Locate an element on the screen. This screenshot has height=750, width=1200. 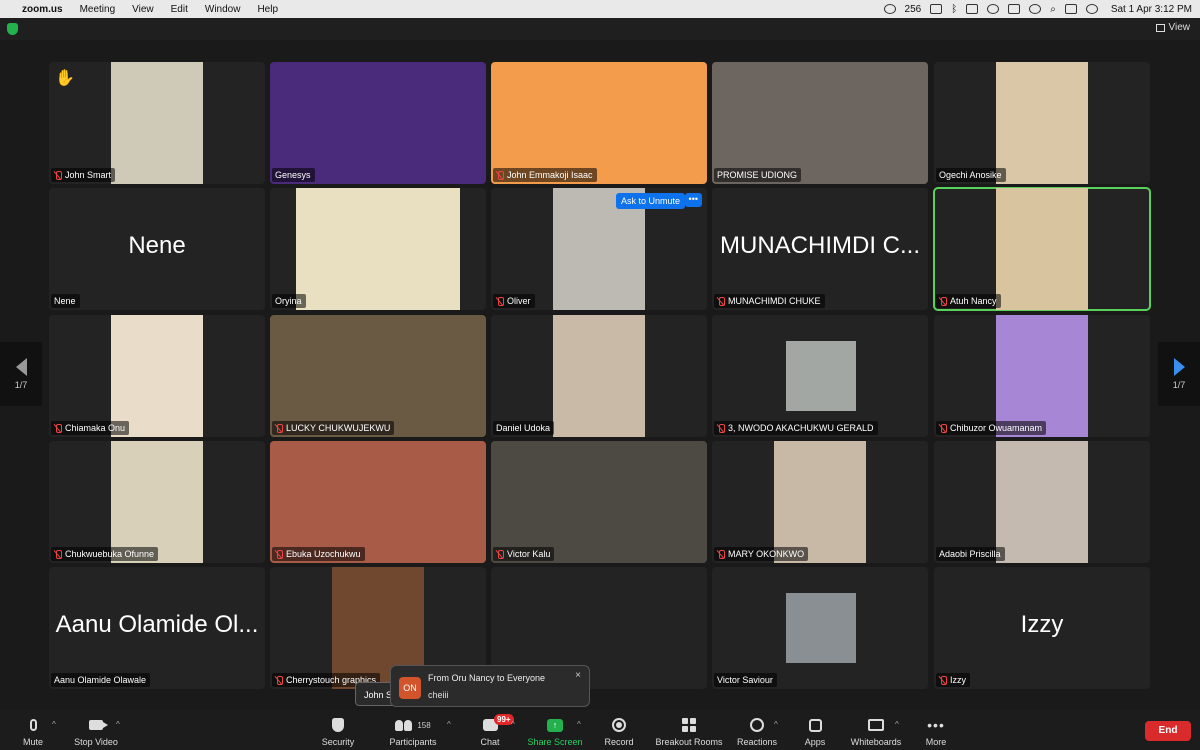
menu-view: View is located at coordinates (143, 9).